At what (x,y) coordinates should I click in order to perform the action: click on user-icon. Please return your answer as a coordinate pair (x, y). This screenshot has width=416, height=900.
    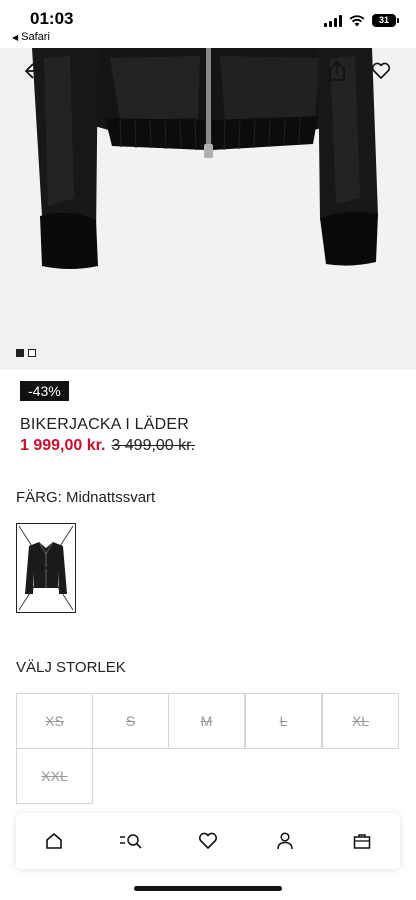
    Looking at the image, I should click on (285, 841).